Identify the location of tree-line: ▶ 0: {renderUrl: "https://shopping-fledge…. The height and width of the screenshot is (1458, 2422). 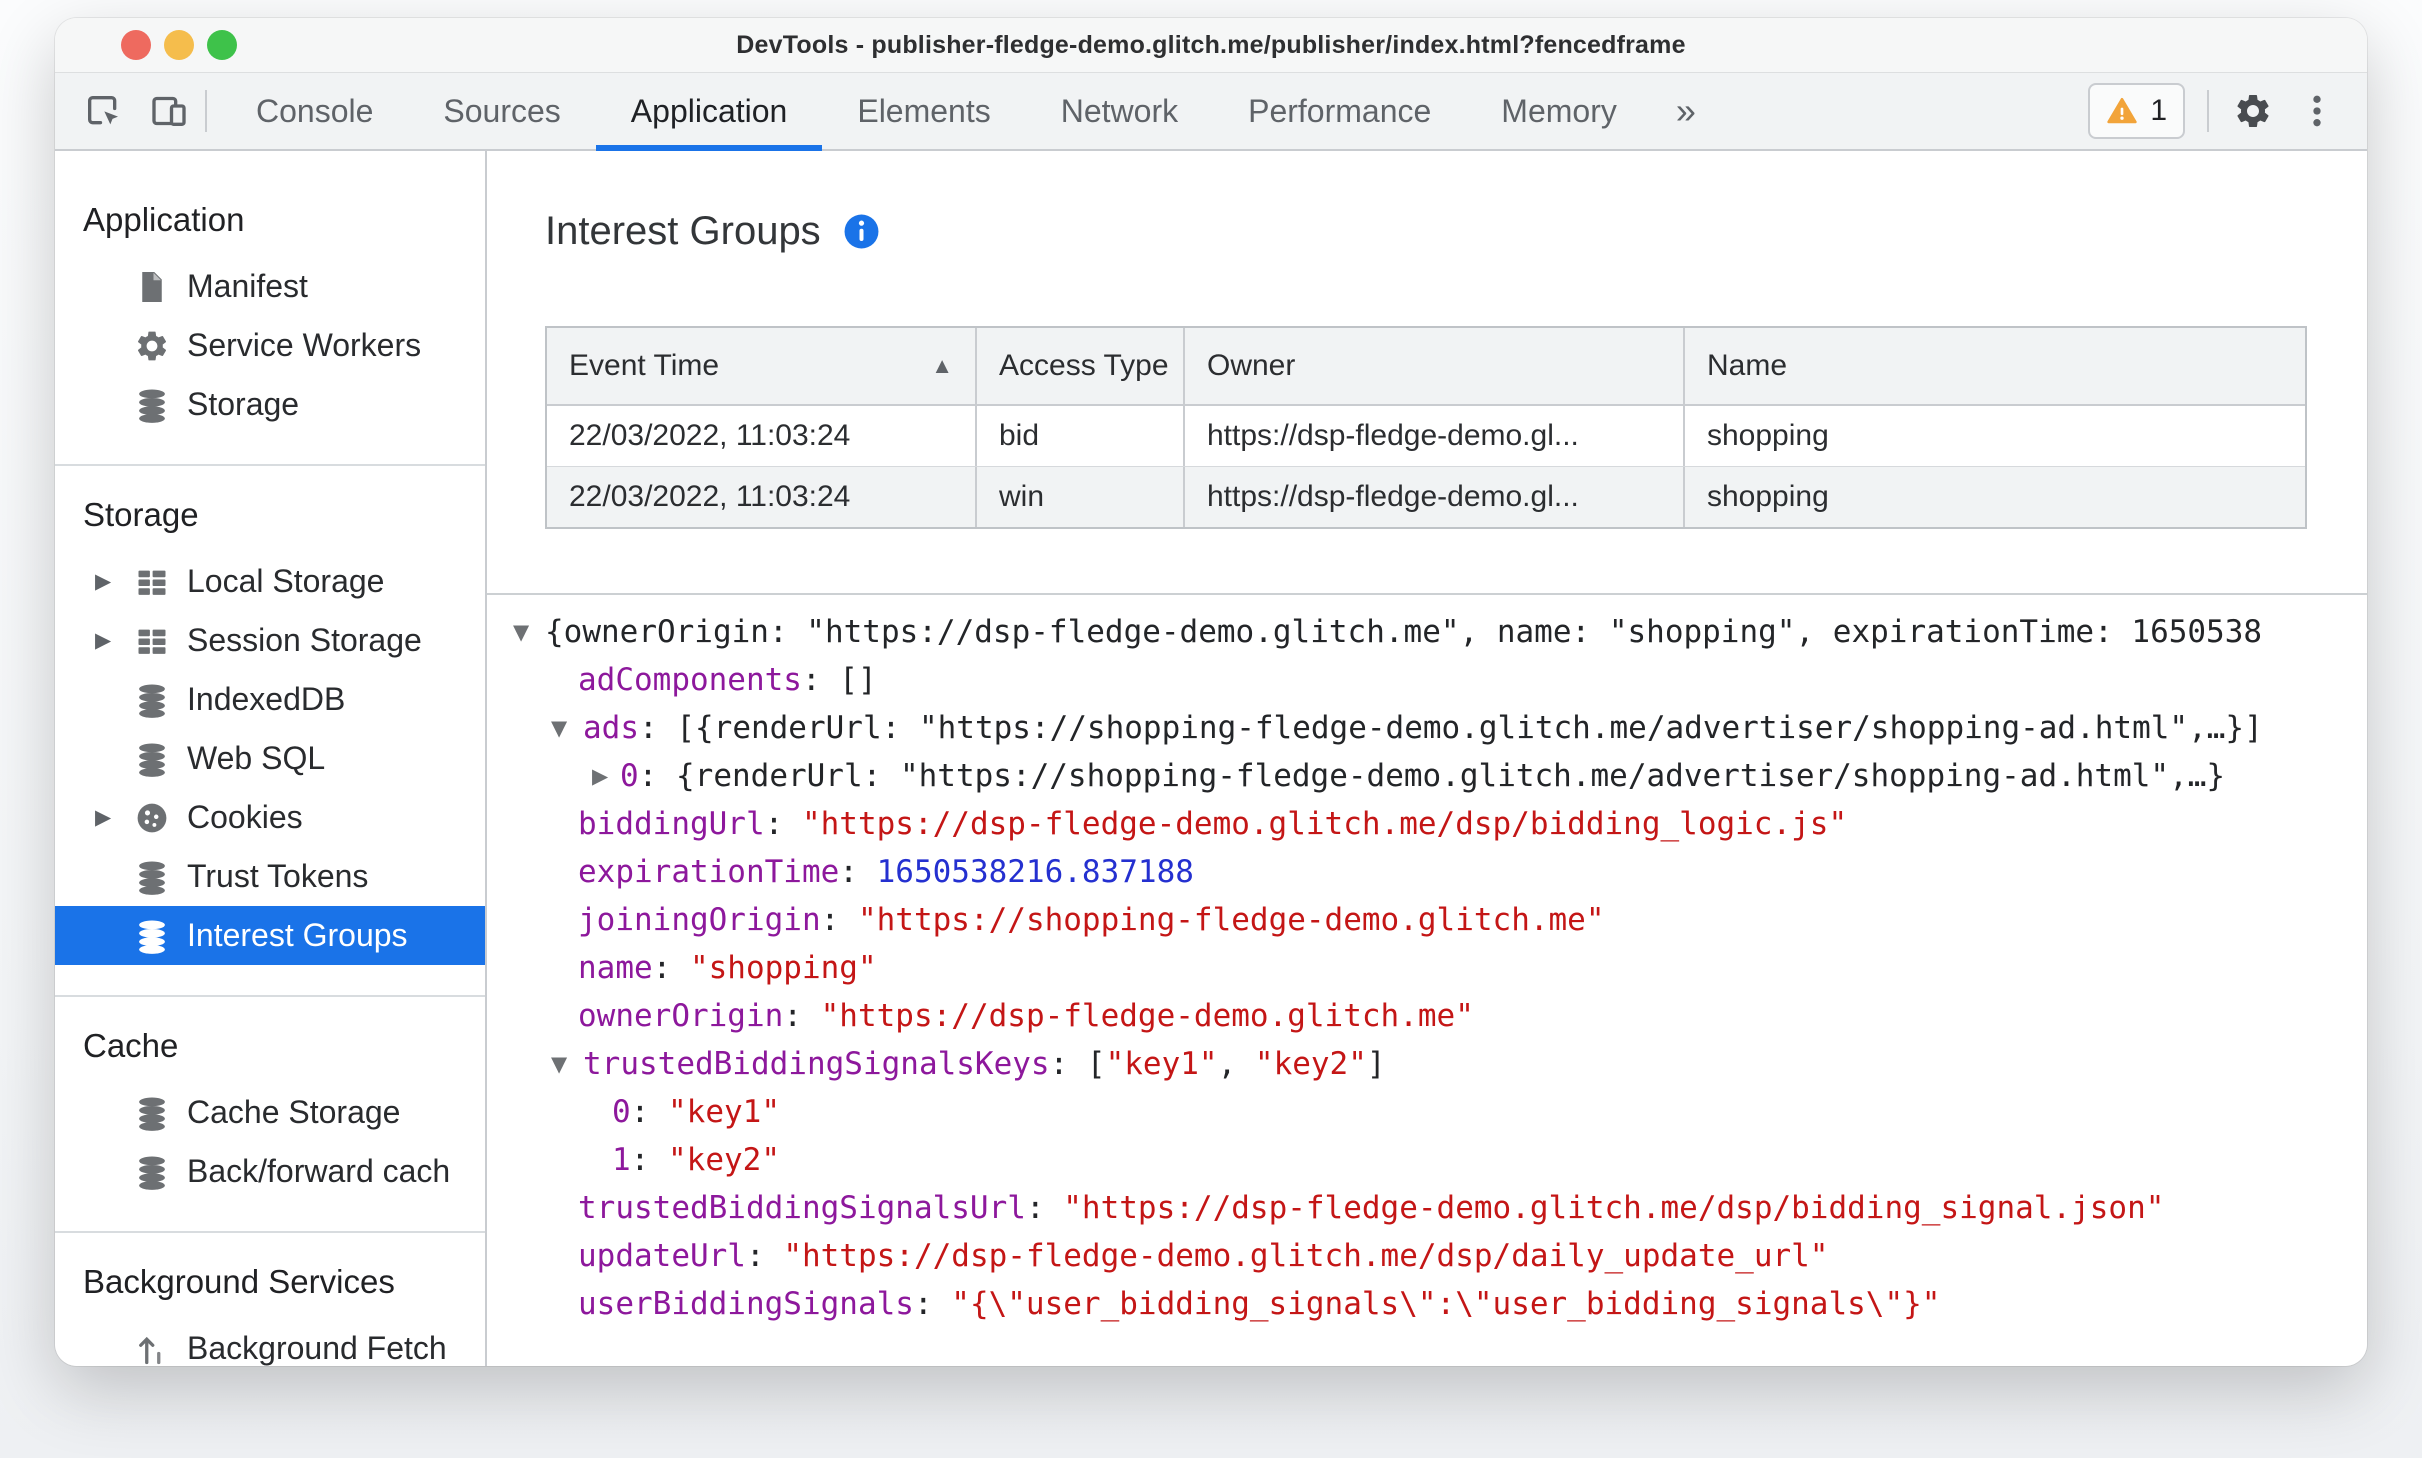
(1440, 776).